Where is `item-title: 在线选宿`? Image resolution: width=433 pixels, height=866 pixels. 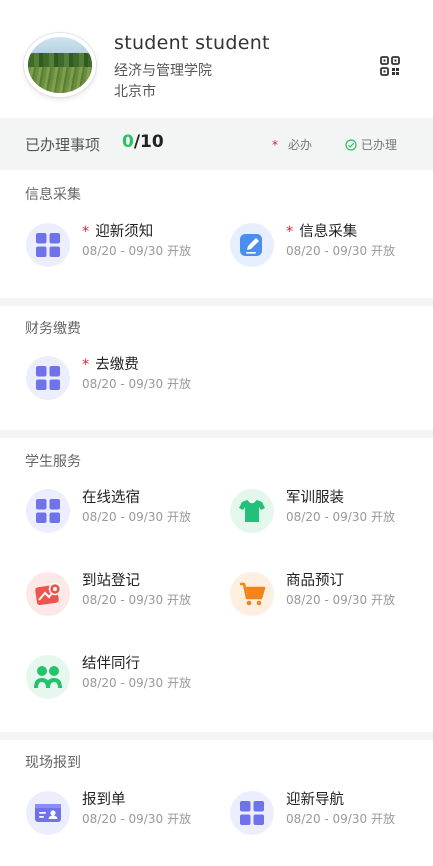 item-title: 在线选宿 is located at coordinates (111, 498).